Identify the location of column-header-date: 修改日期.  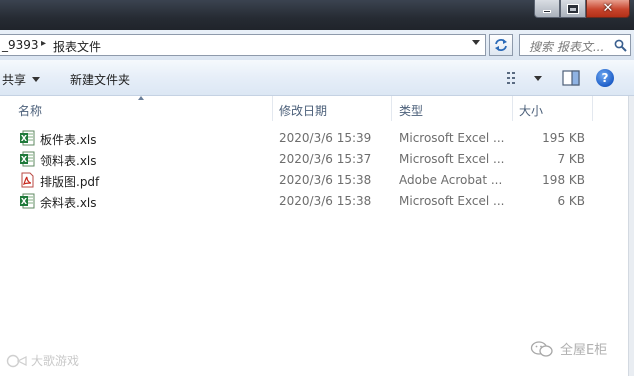
(303, 110).